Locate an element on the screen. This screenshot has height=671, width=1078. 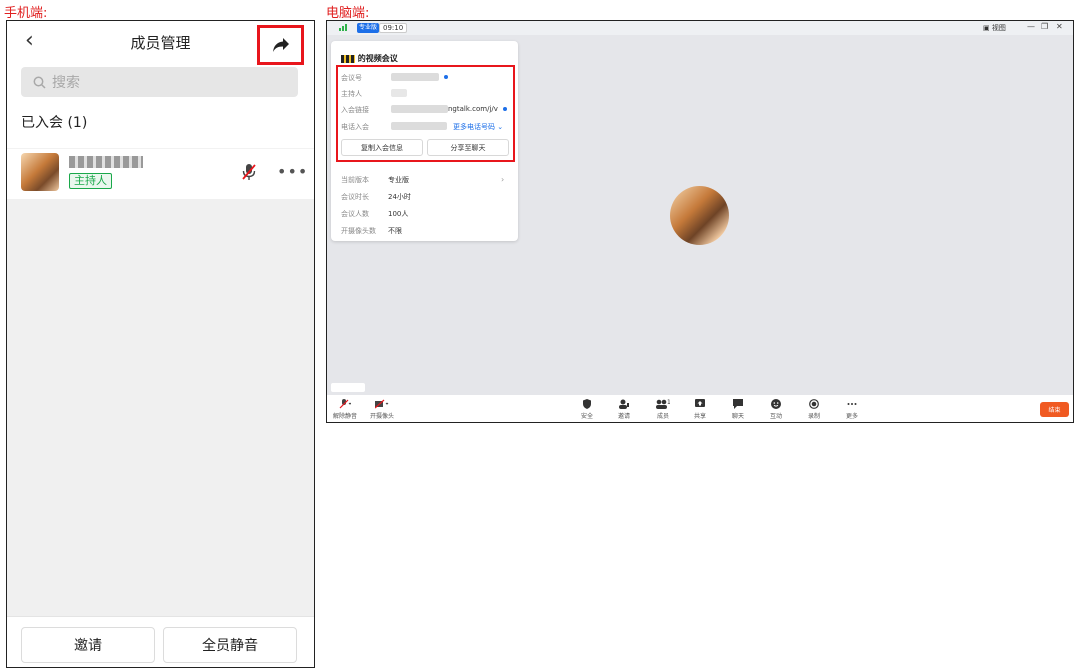
detail-value: 24小时 is located at coordinates (399, 197).